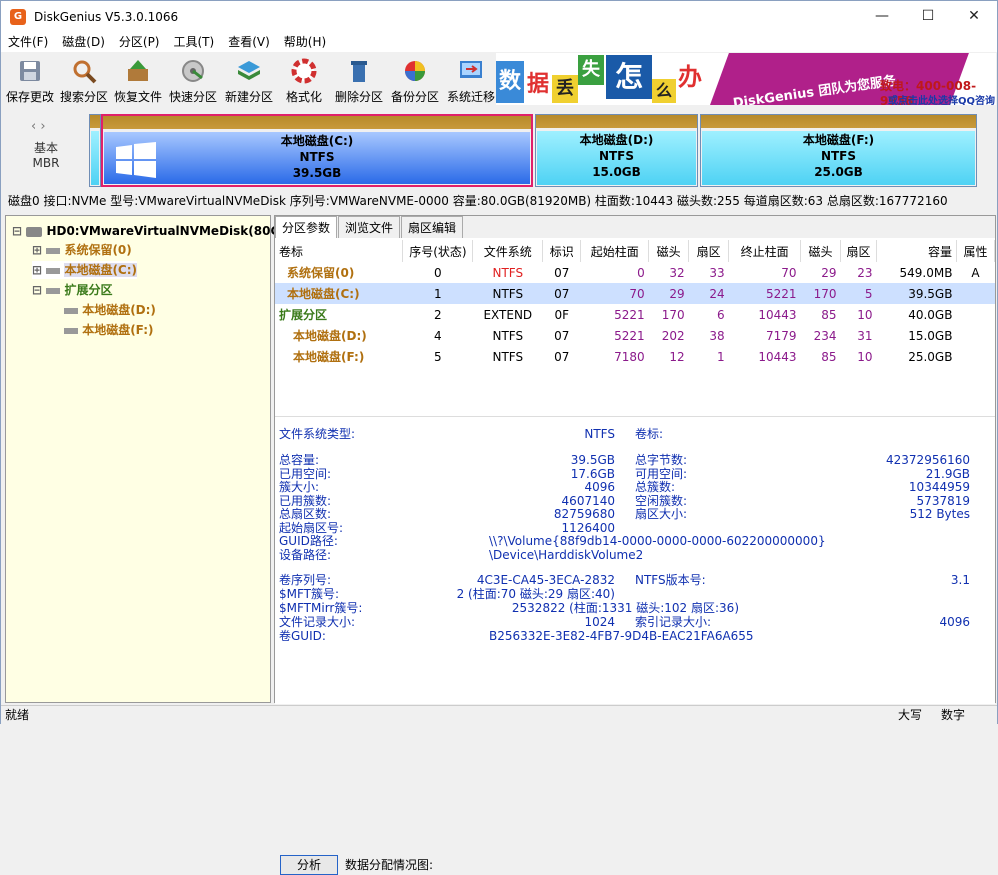 This screenshot has width=998, height=875. I want to click on menu-help: 帮助(H), so click(305, 42).